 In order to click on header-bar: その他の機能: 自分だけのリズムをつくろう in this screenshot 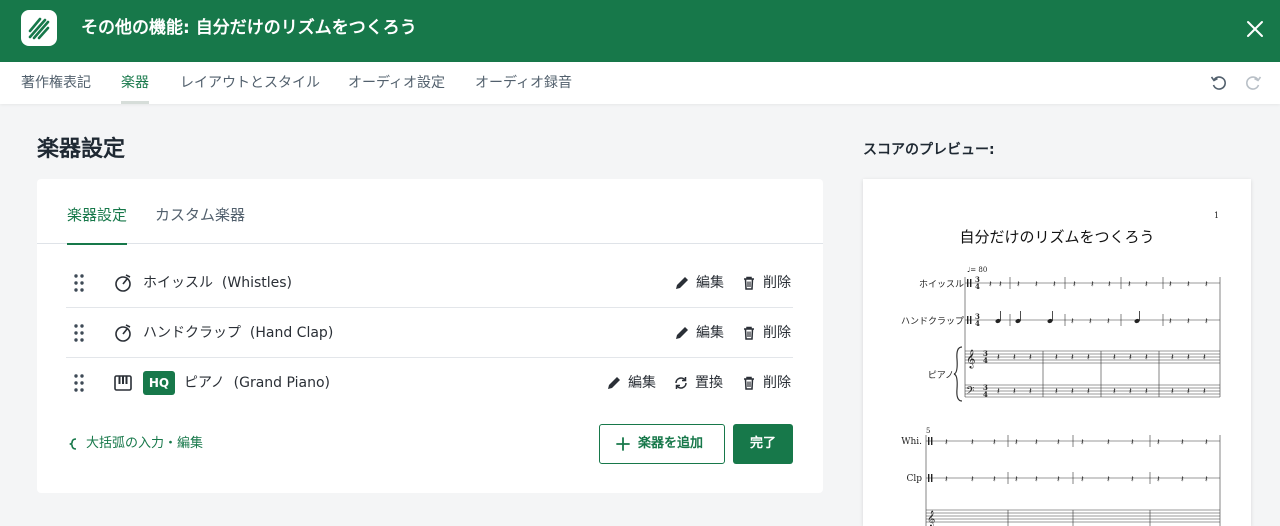, I will do `click(640, 31)`.